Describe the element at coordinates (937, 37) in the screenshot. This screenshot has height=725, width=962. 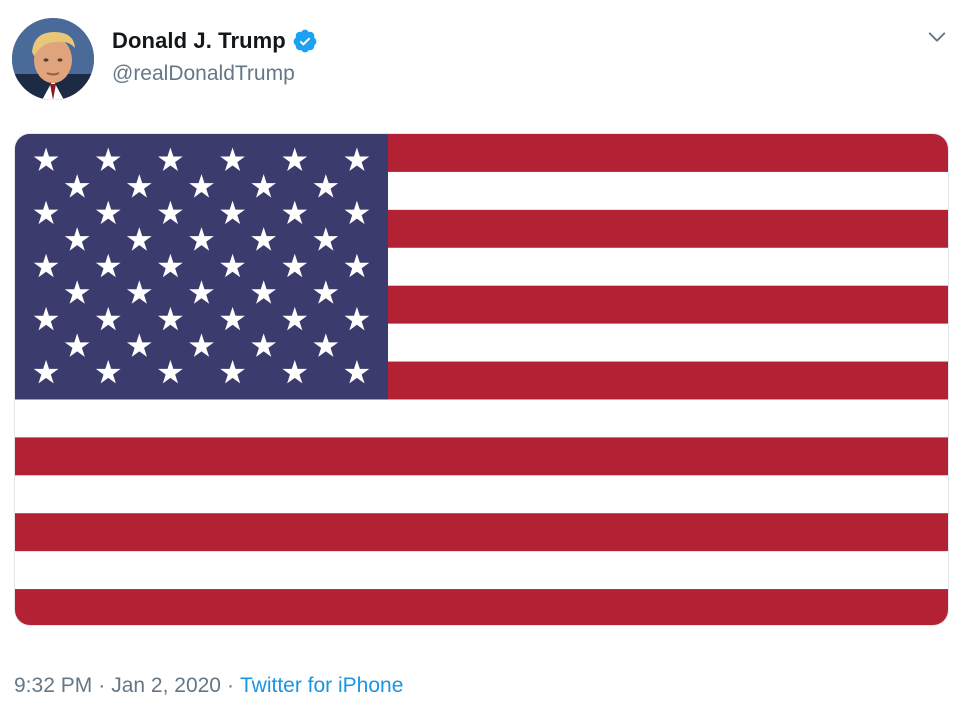
I see `chevron-down-icon` at that location.